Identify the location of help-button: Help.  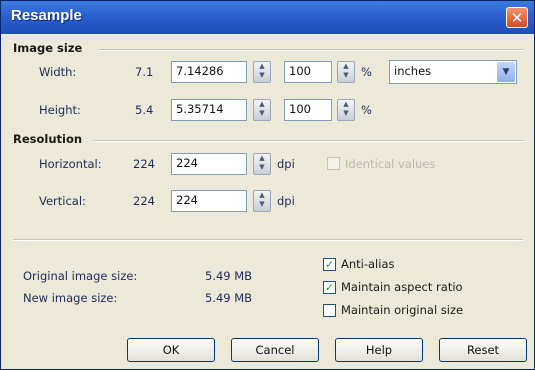
(379, 350).